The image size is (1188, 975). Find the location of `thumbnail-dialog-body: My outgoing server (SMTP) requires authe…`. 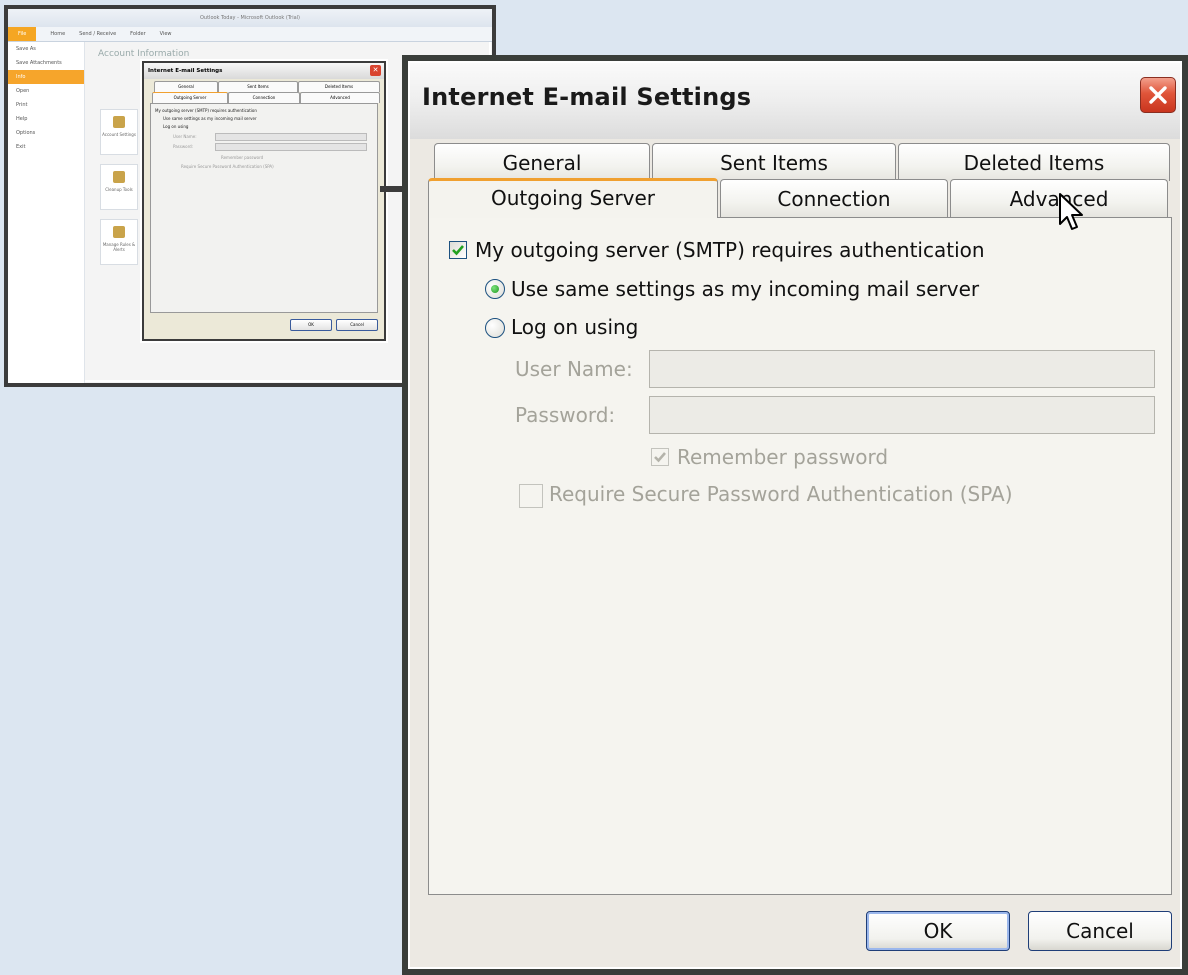

thumbnail-dialog-body: My outgoing server (SMTP) requires authe… is located at coordinates (264, 208).